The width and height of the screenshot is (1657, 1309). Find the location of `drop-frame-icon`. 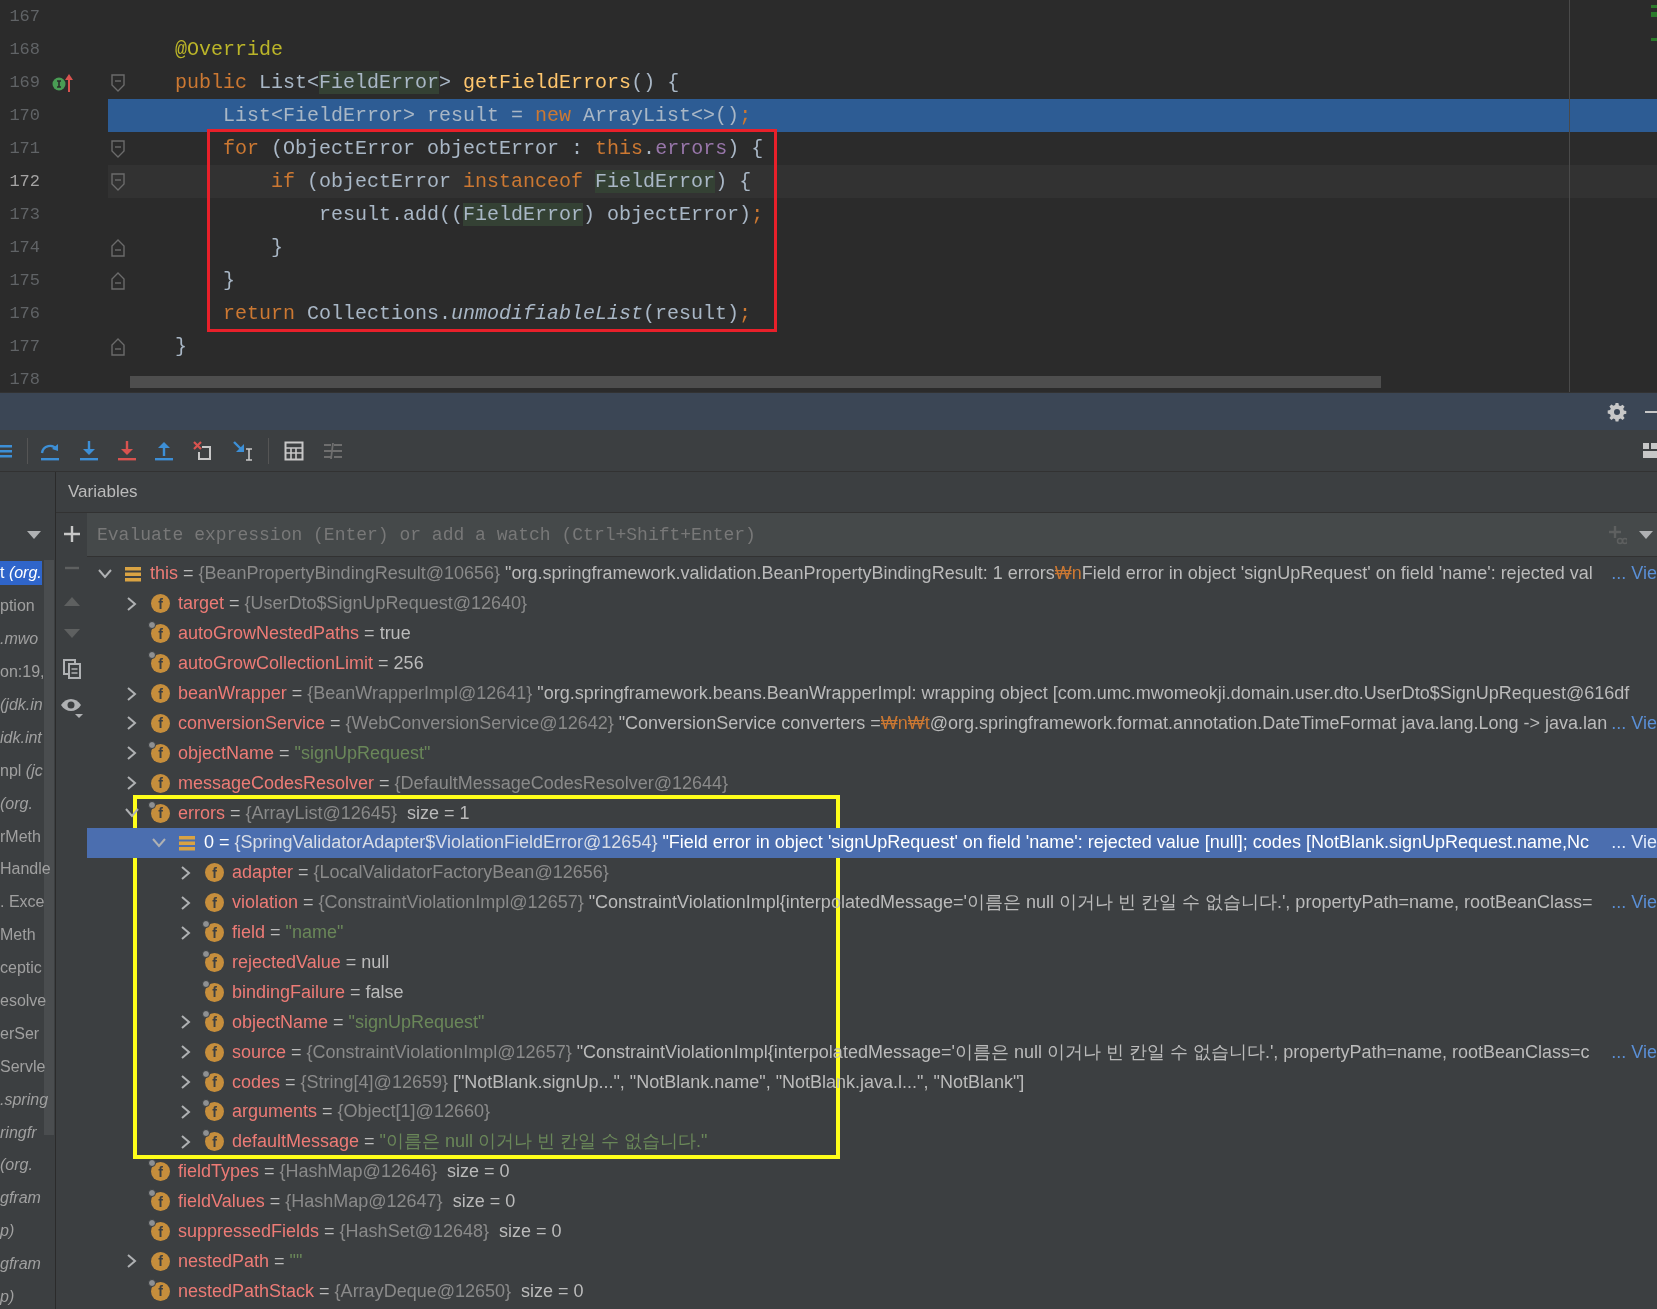

drop-frame-icon is located at coordinates (203, 450).